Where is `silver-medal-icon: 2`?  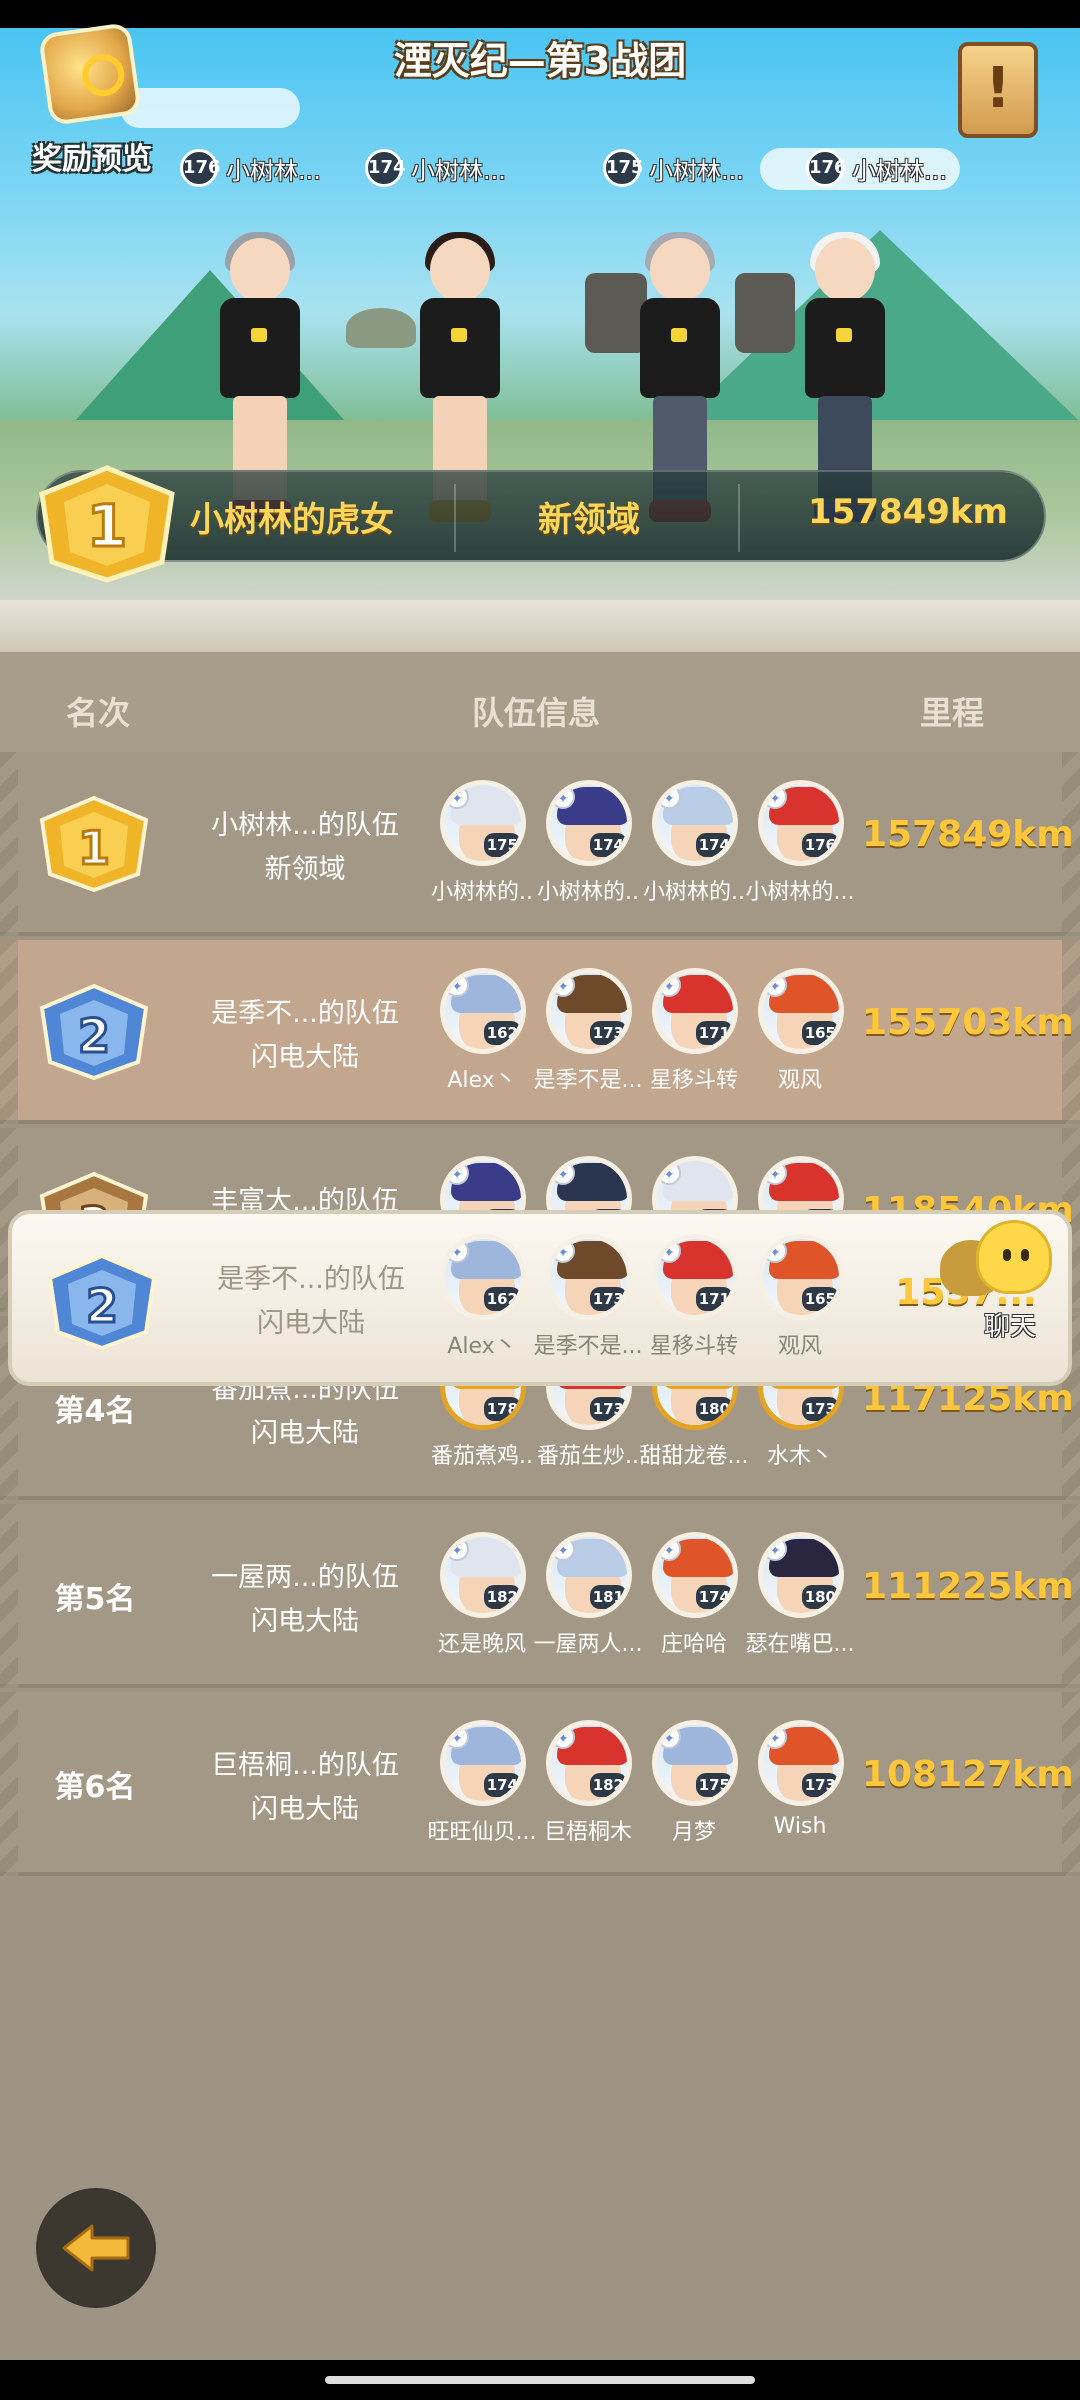
silver-medal-icon: 2 is located at coordinates (102, 1302).